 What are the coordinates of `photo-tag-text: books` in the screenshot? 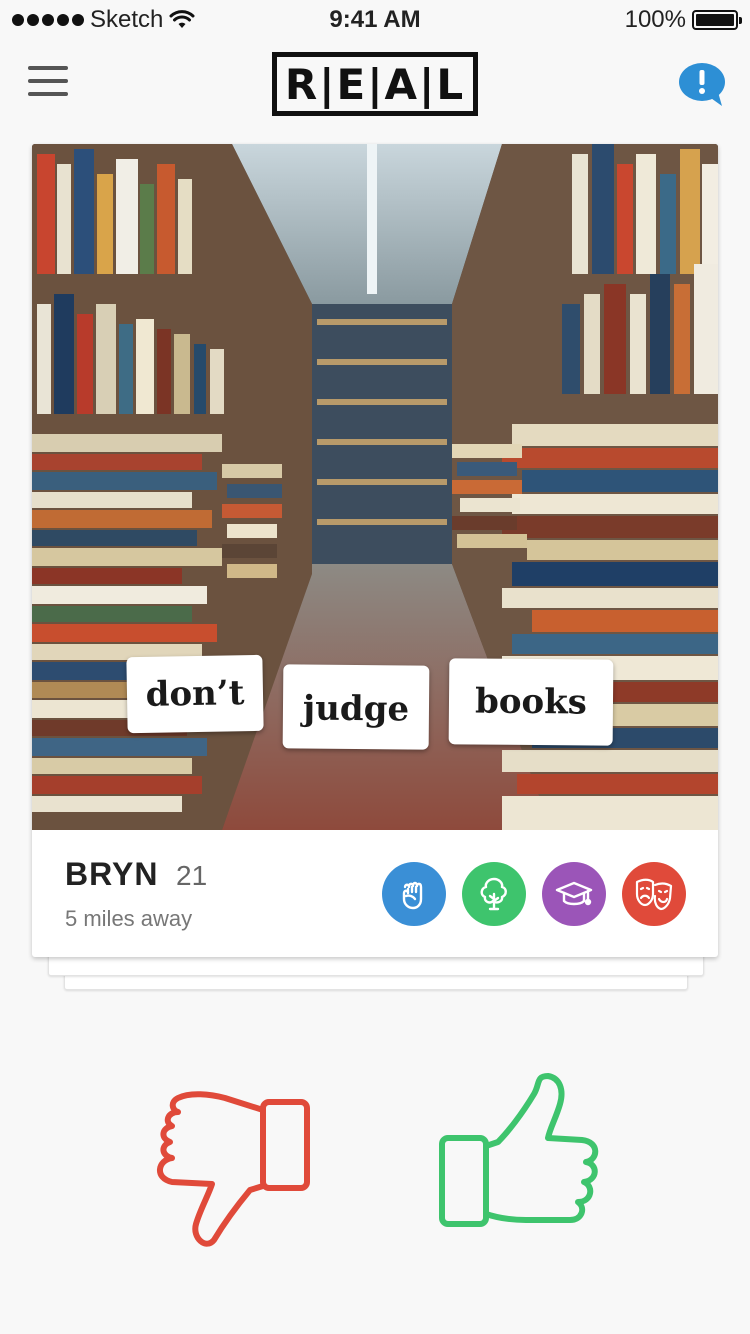 It's located at (531, 702).